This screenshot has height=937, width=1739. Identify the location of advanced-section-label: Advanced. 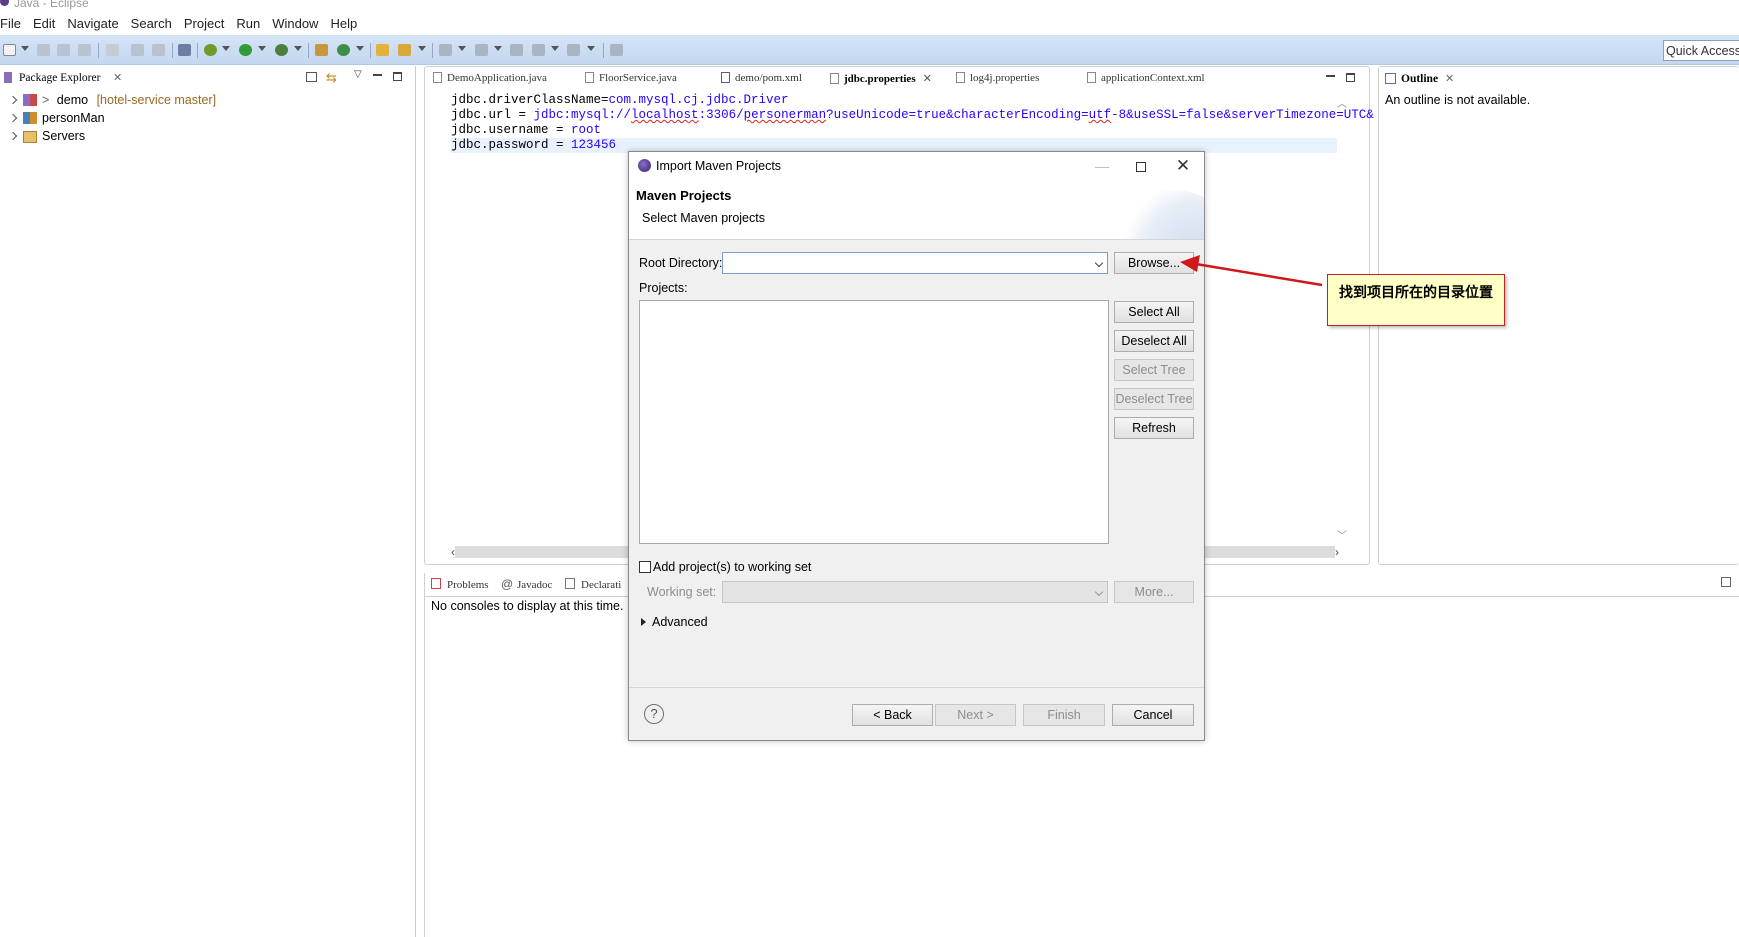
(680, 622).